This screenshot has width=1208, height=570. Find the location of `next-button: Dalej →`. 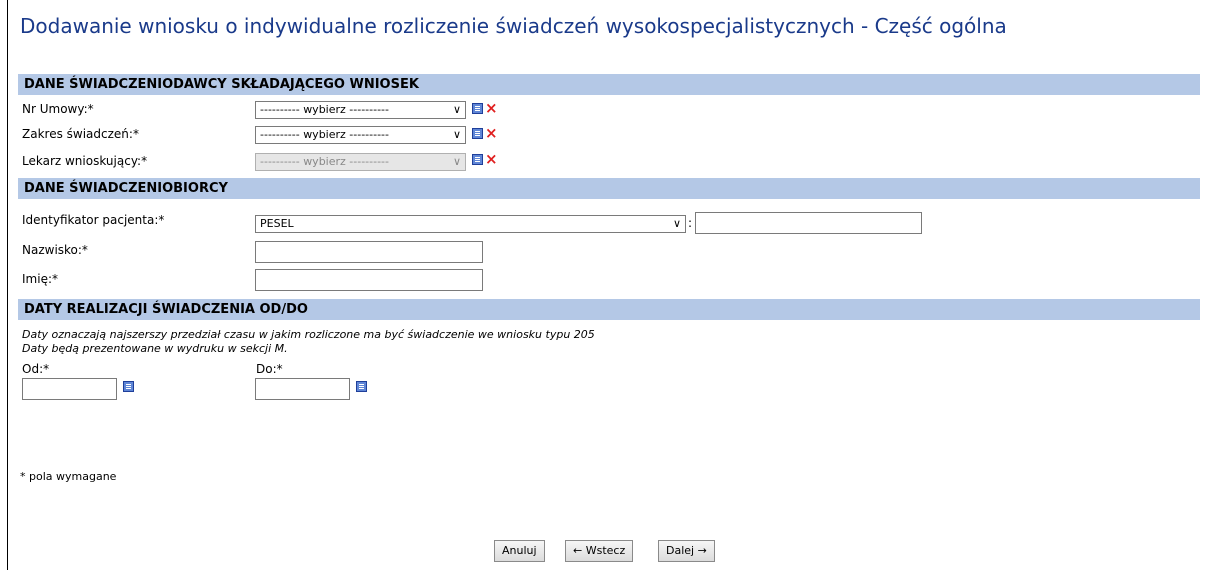

next-button: Dalej → is located at coordinates (686, 551).